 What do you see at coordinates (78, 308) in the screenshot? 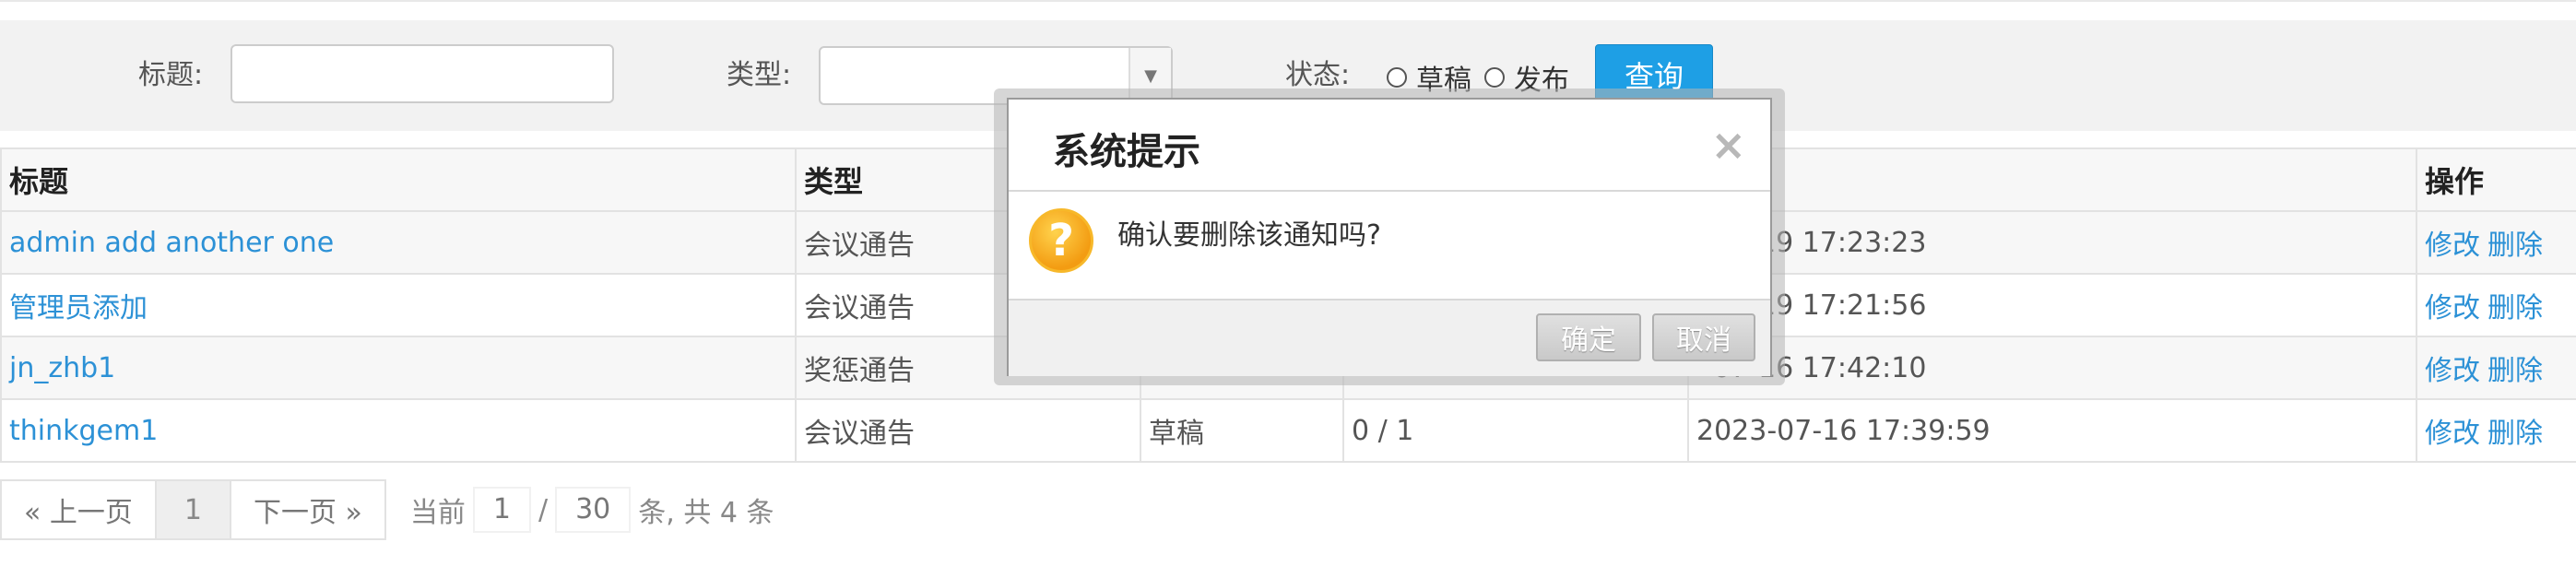
I see `notice-title-link: 管理员添加` at bounding box center [78, 308].